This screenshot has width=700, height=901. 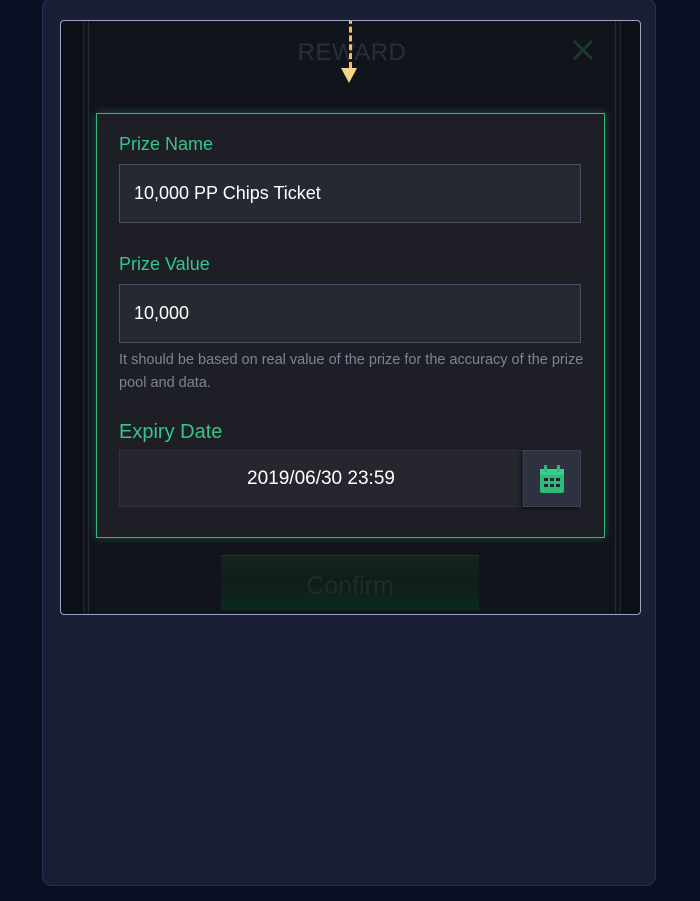 What do you see at coordinates (164, 264) in the screenshot?
I see `prize-value-label: Prize Value` at bounding box center [164, 264].